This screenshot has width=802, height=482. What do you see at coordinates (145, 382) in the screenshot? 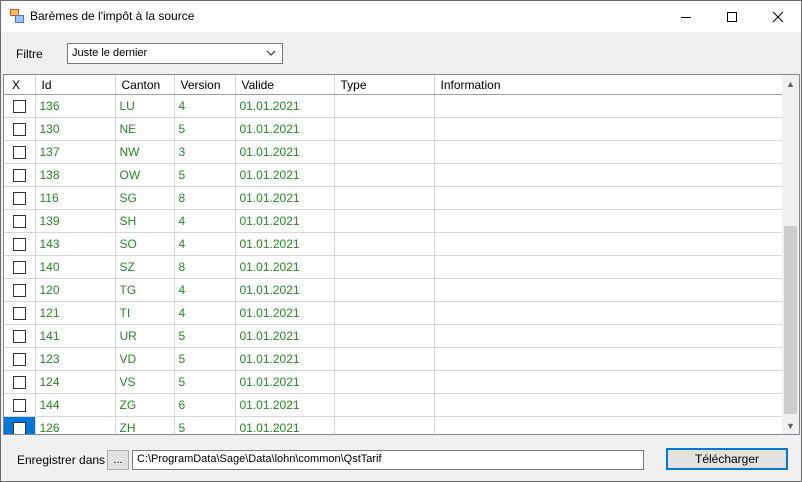
I see `cell-canton: VS` at bounding box center [145, 382].